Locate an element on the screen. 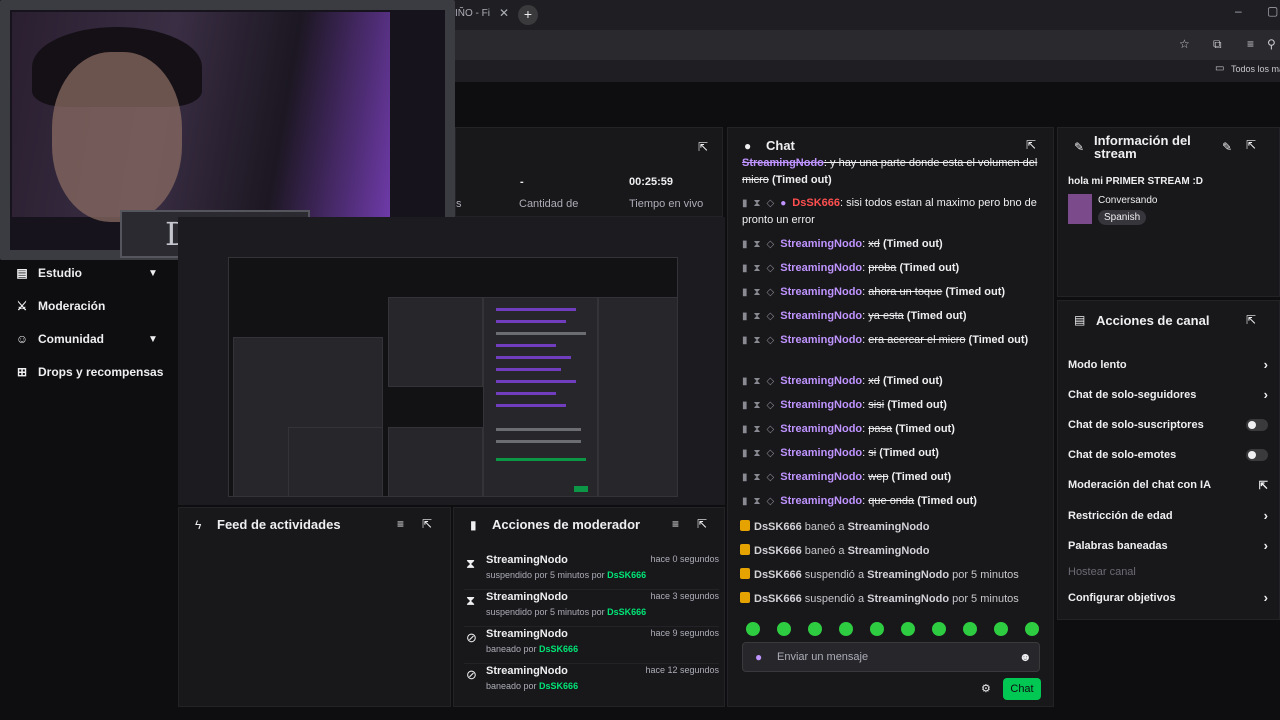 Image resolution: width=1280 pixels, height=720 pixels. chat-message: ▮ ⧗ ◇ StreamingNodo: proba (Timed out) is located at coordinates (892, 268).